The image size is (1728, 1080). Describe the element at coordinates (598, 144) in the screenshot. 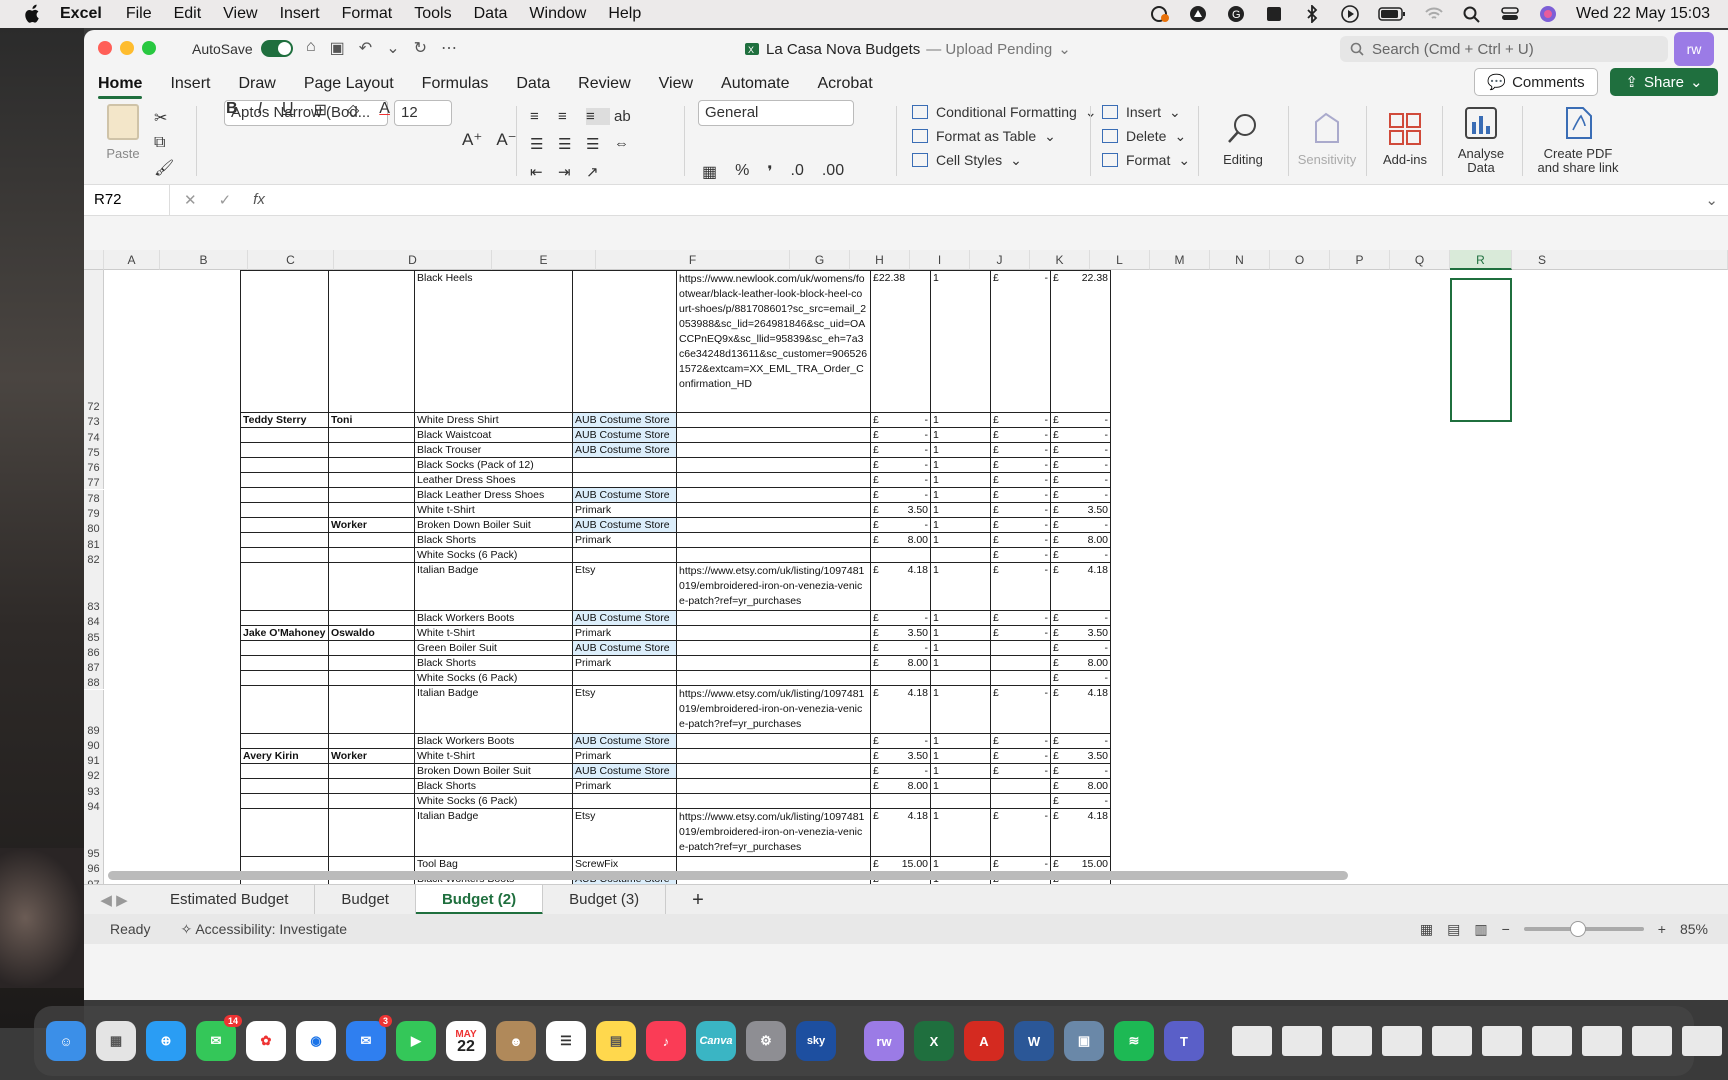

I see `align-right-icon: ☰` at that location.